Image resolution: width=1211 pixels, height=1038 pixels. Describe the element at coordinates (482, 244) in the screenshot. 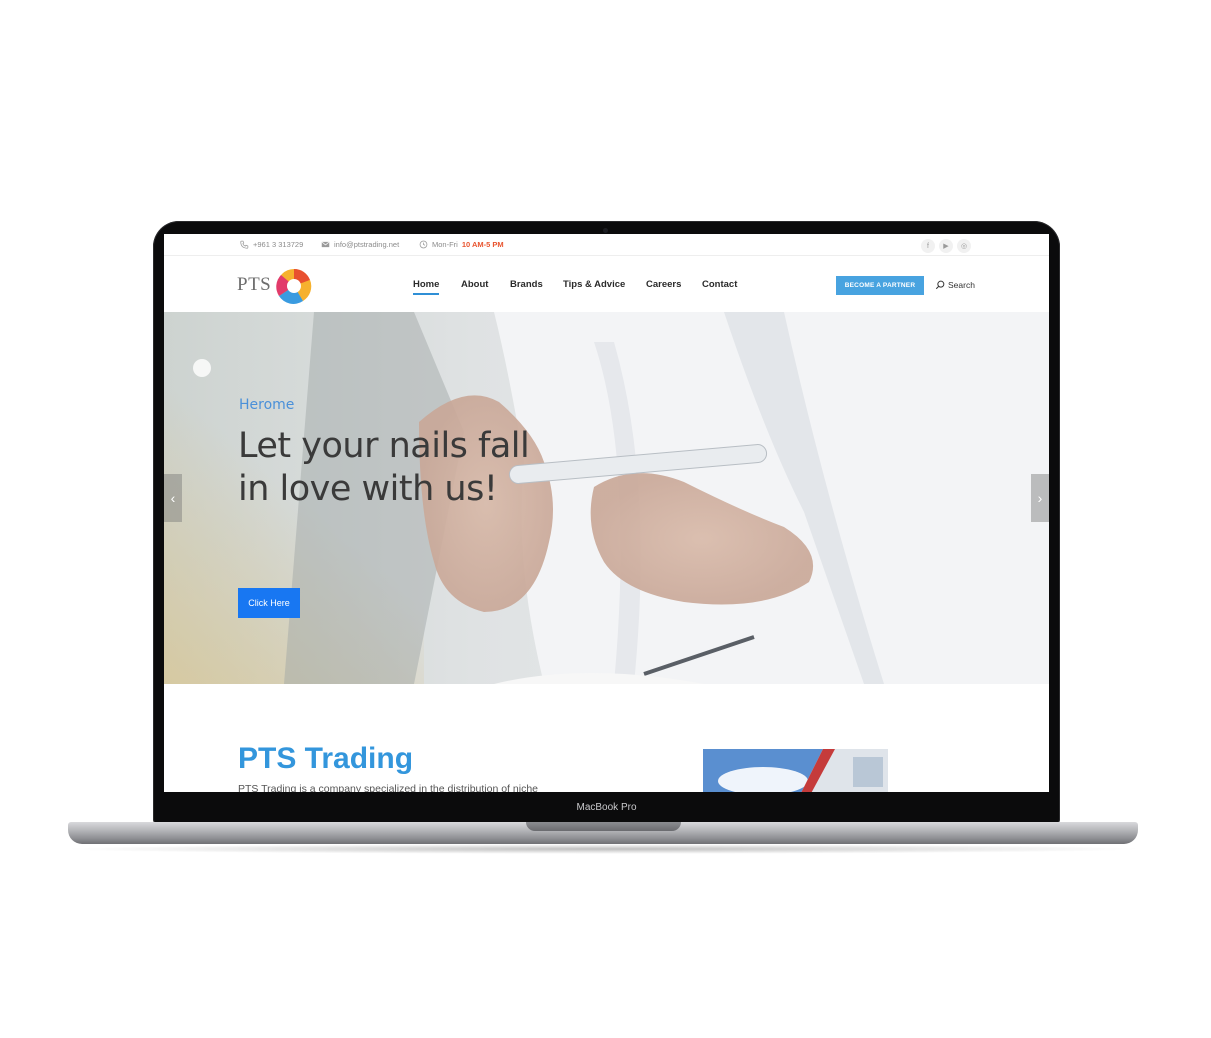

I see `hours-value: 10 AM-5 PM` at that location.